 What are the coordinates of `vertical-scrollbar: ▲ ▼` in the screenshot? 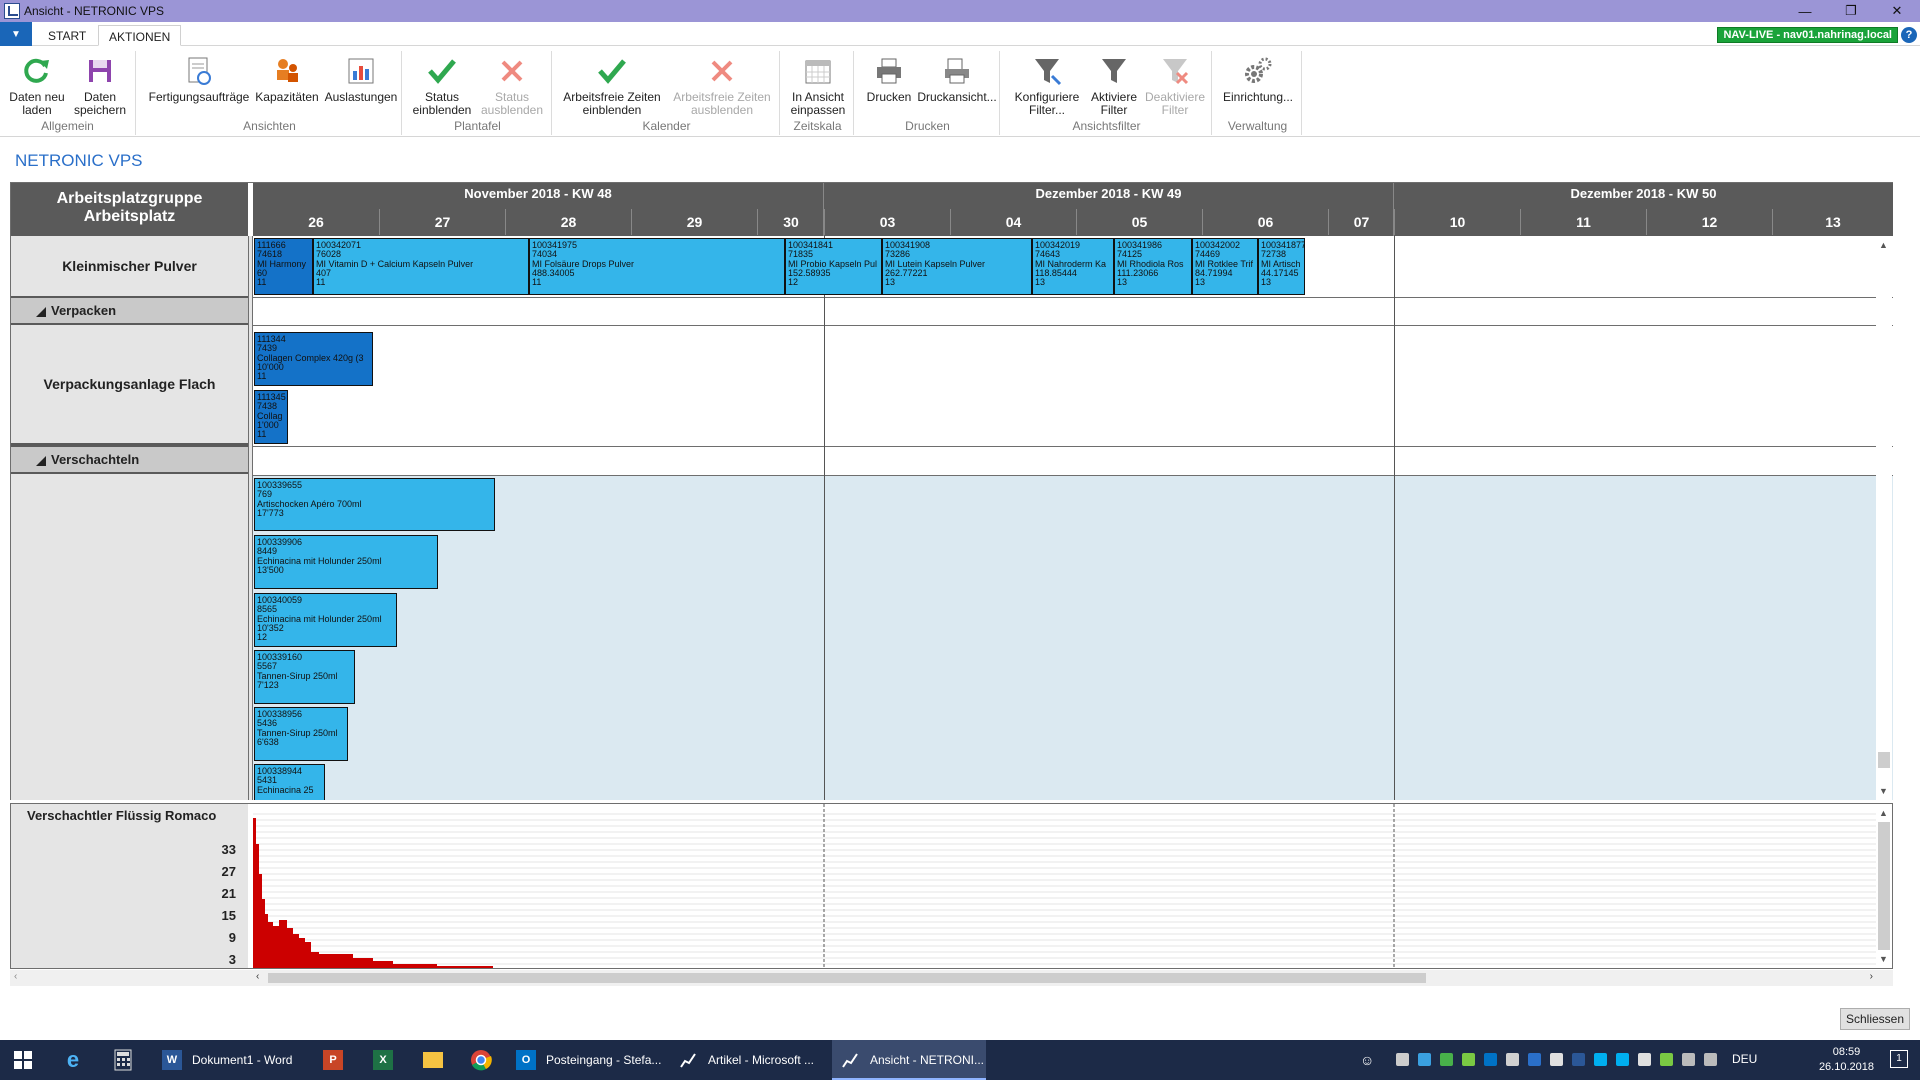 It's located at (1884, 518).